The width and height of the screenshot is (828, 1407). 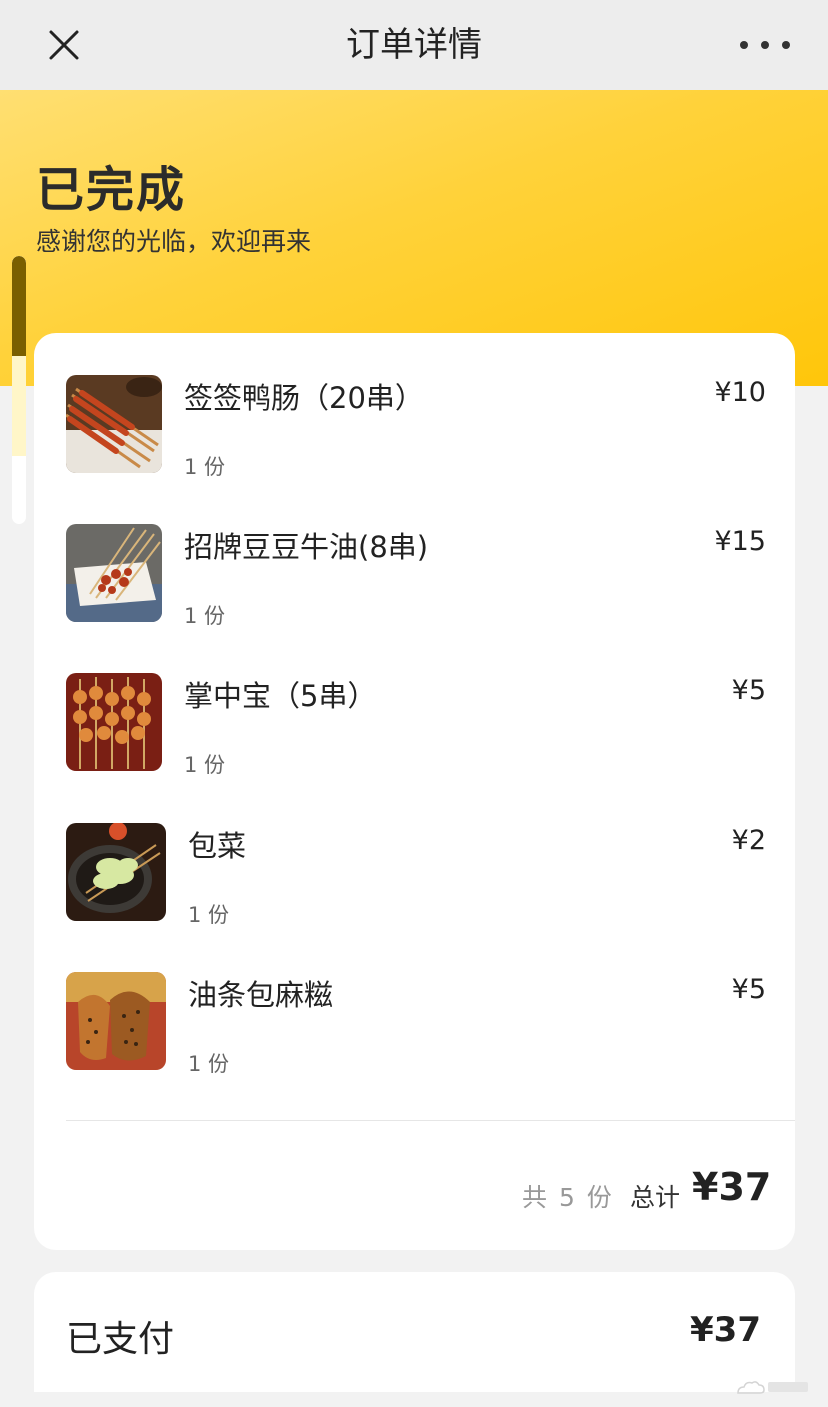 What do you see at coordinates (19, 306) in the screenshot?
I see `scroll-thumb` at bounding box center [19, 306].